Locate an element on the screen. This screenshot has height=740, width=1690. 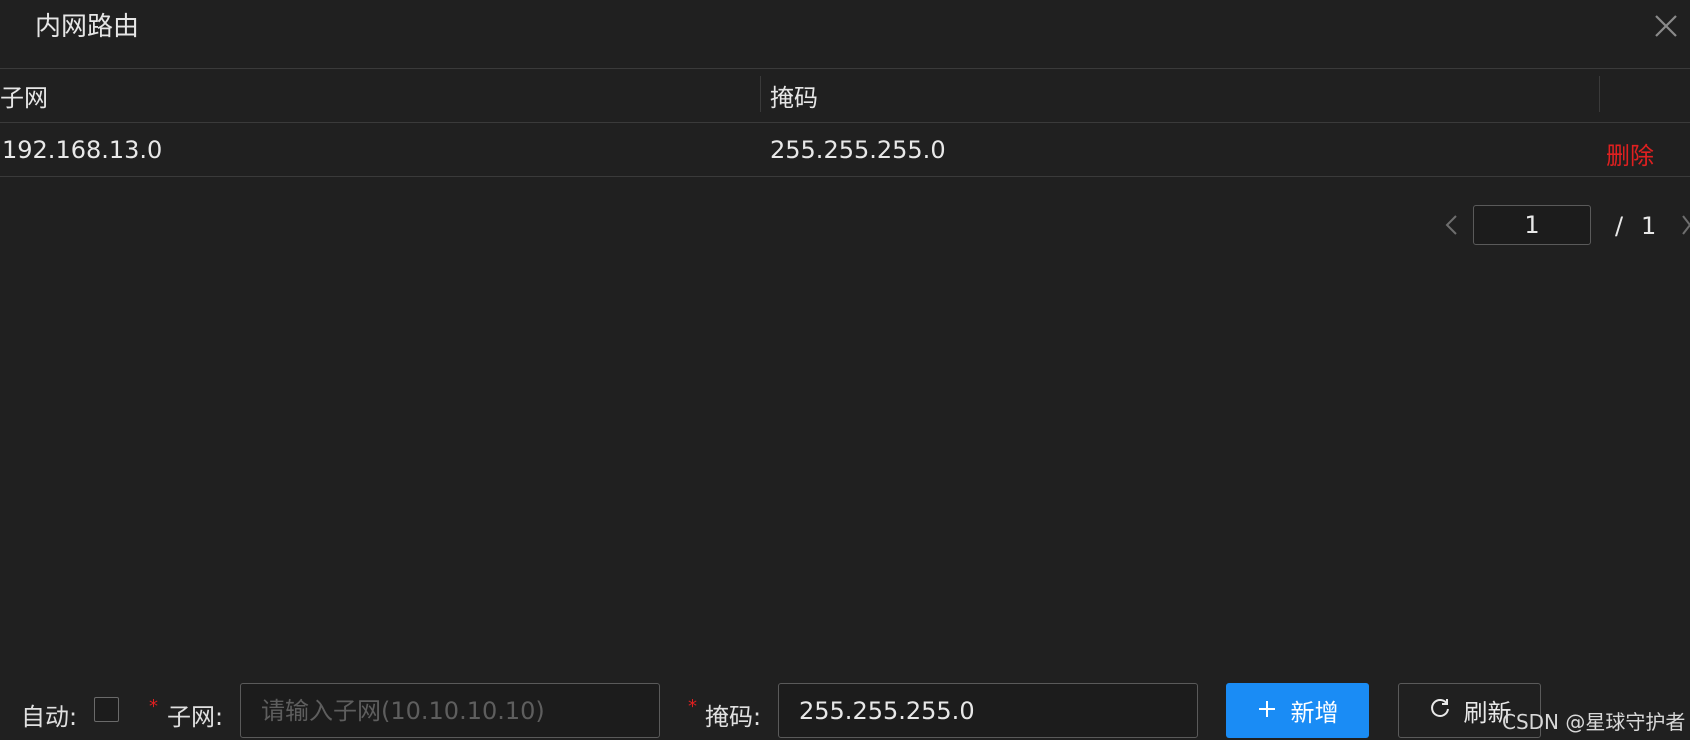
subnet-label: 子网: is located at coordinates (195, 717).